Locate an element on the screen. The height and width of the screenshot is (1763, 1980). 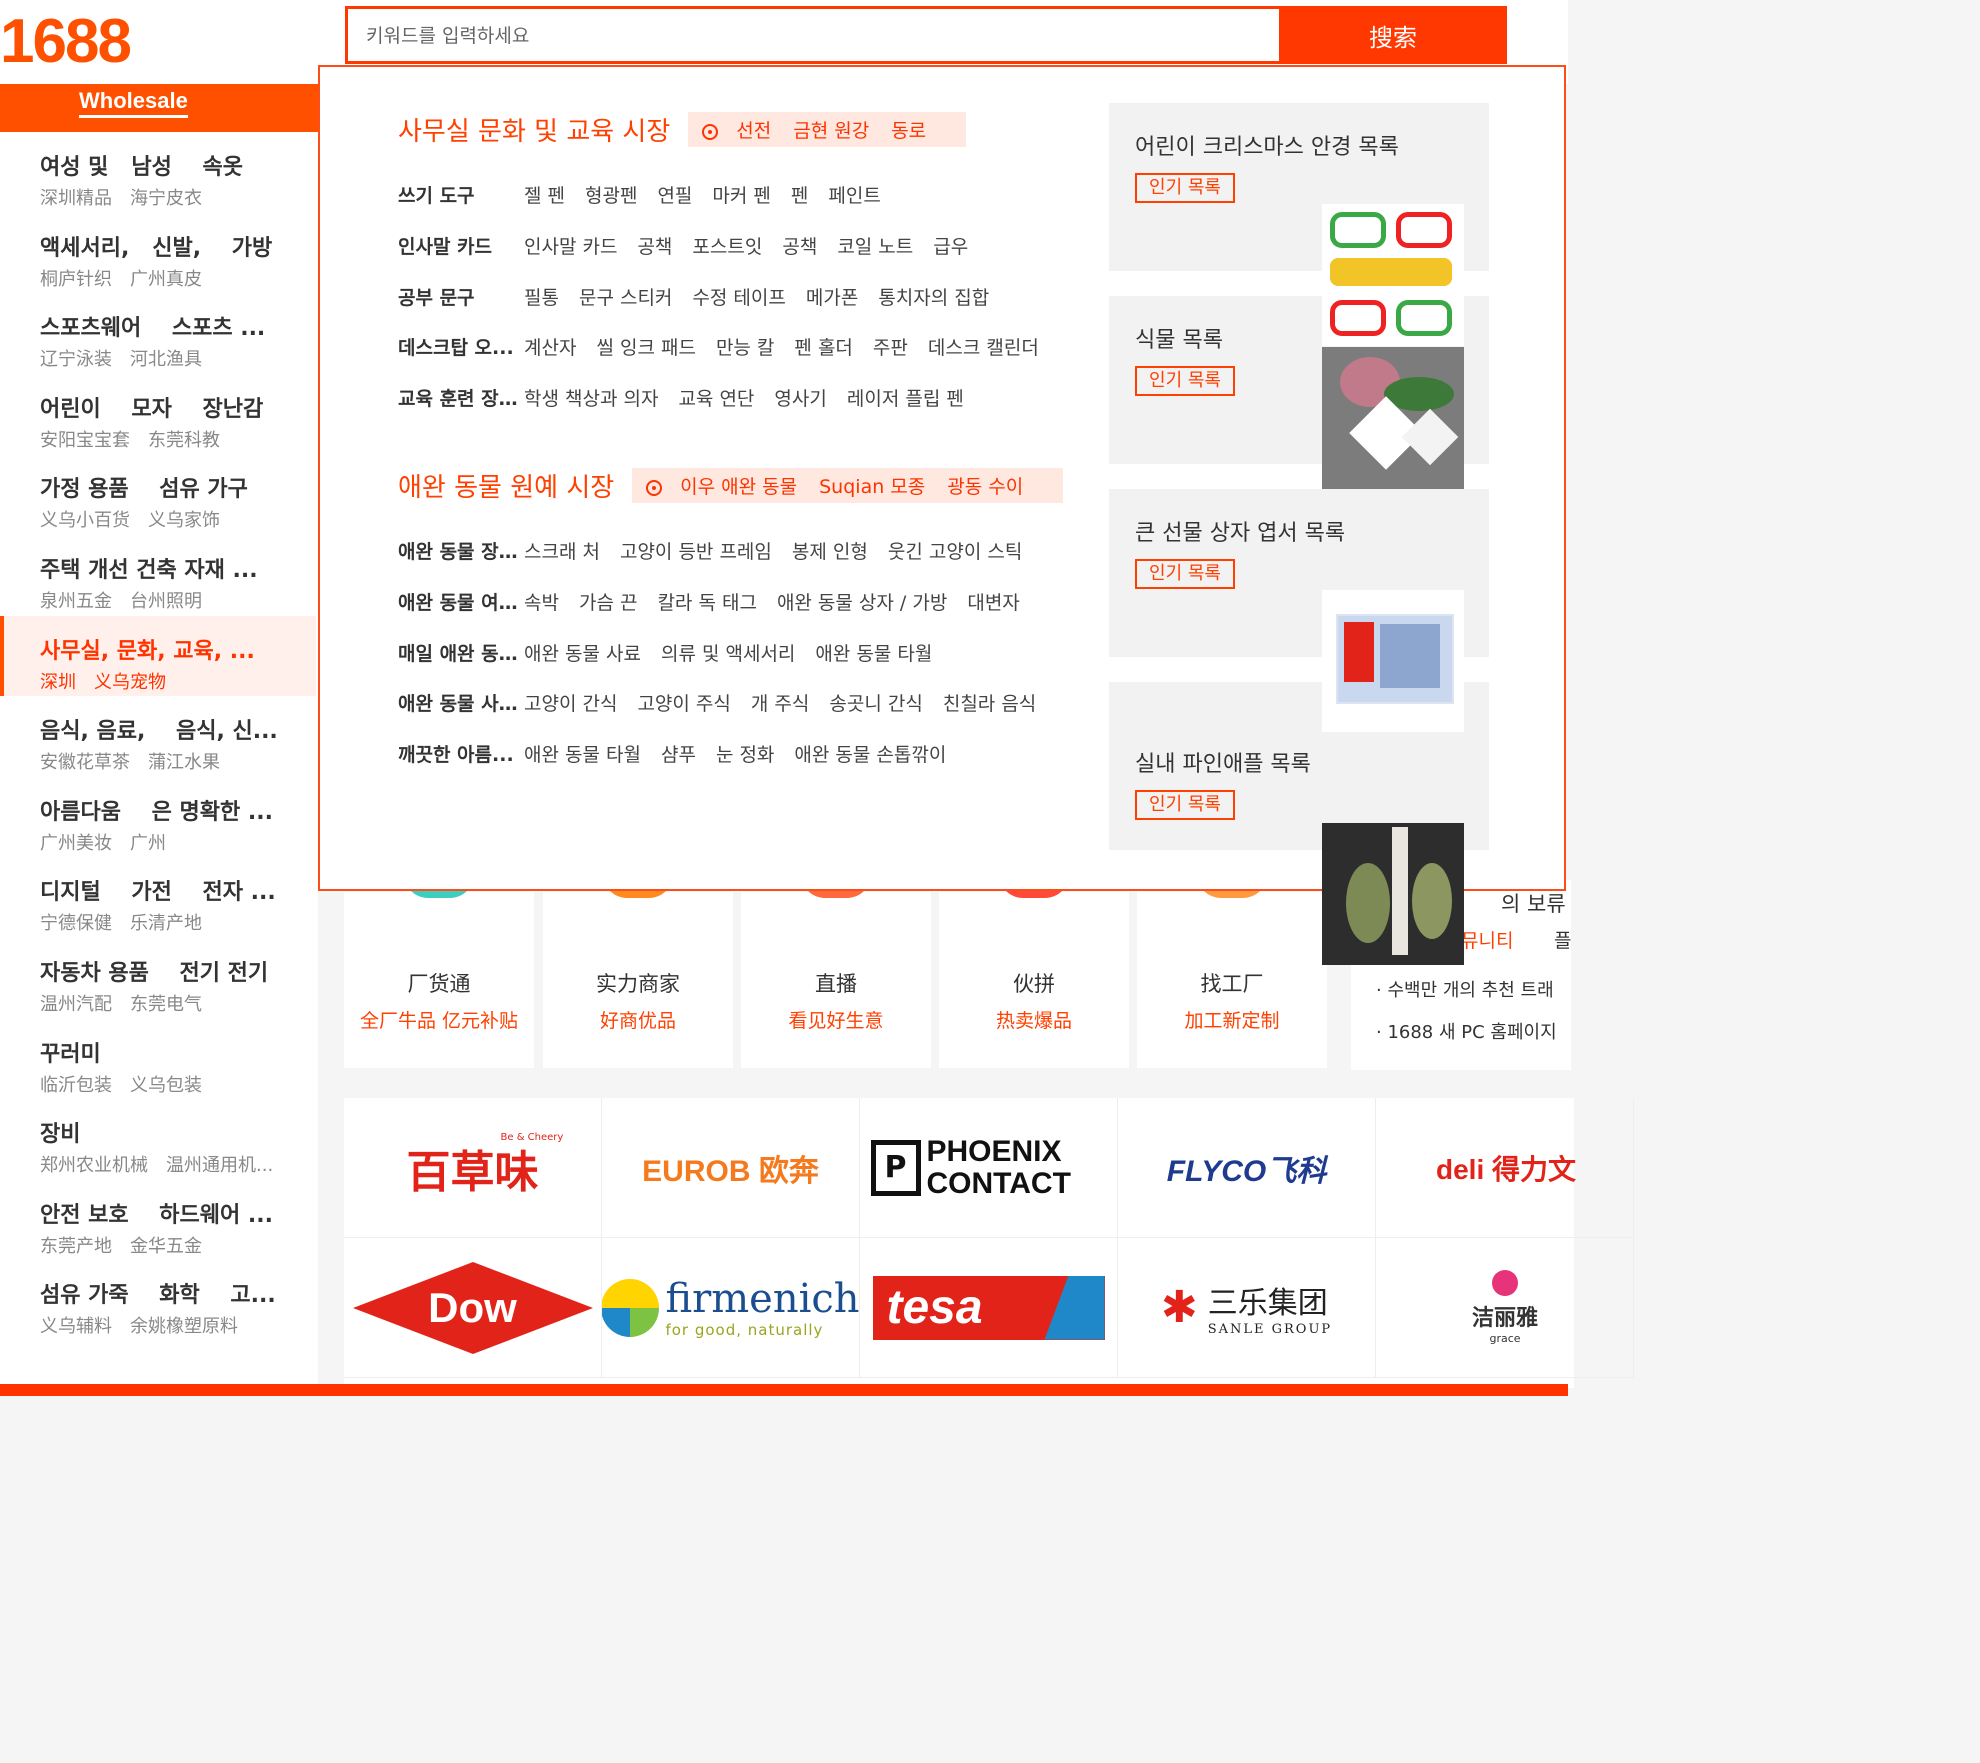
category-sub-link: 乐清产地 is located at coordinates (166, 923).